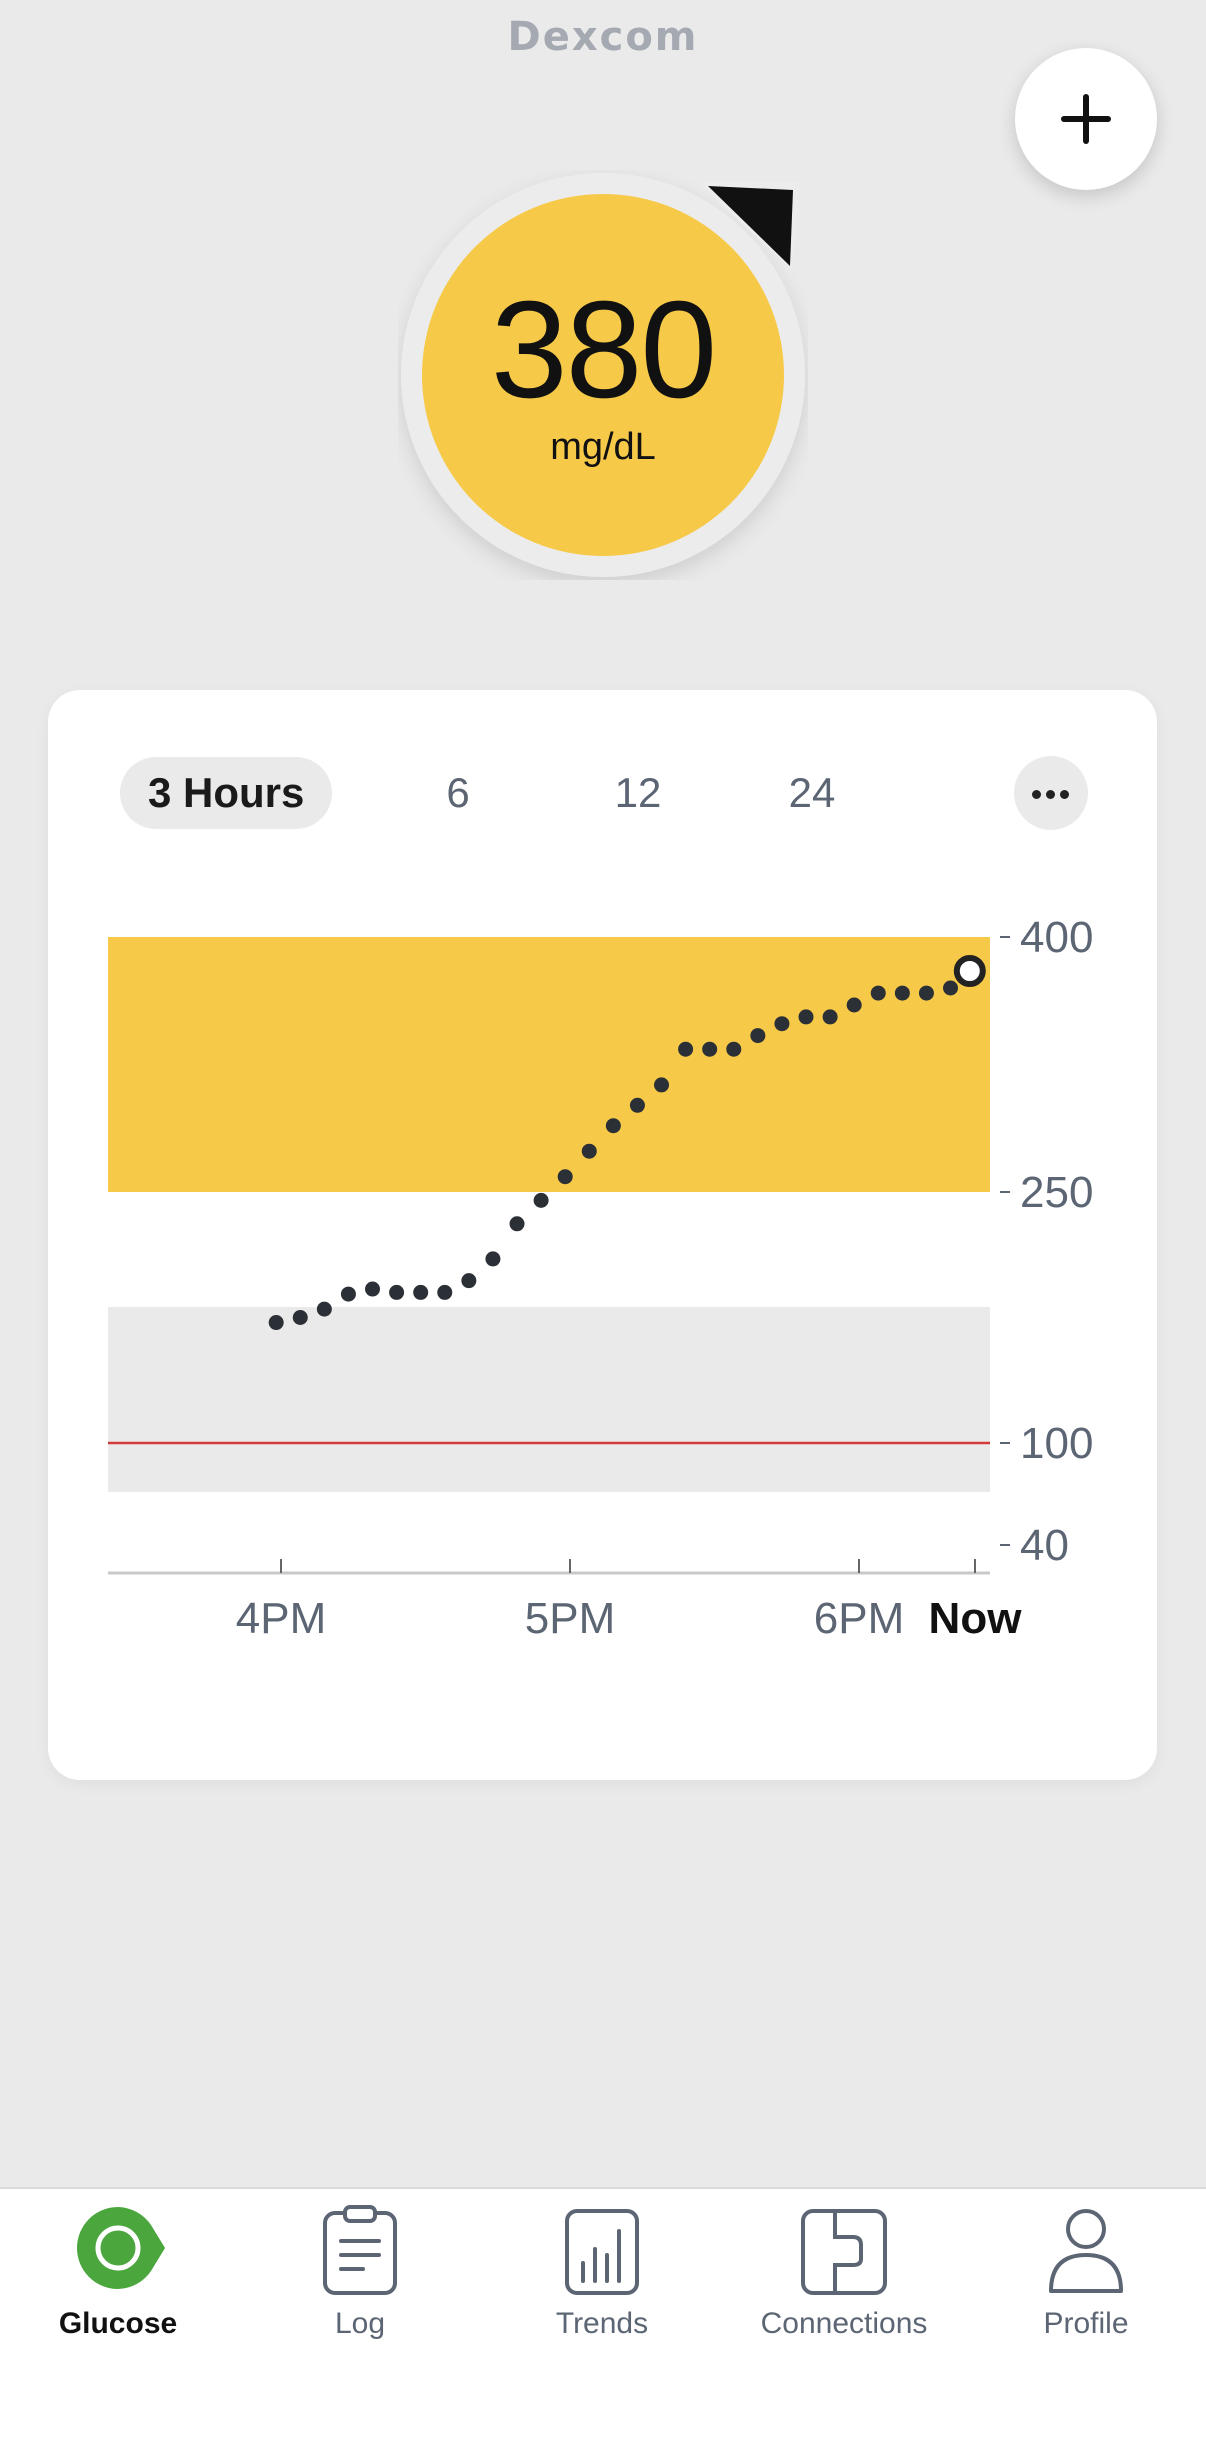 Image resolution: width=1206 pixels, height=2438 pixels. What do you see at coordinates (976, 1618) in the screenshot?
I see `x-tick-label: Now` at bounding box center [976, 1618].